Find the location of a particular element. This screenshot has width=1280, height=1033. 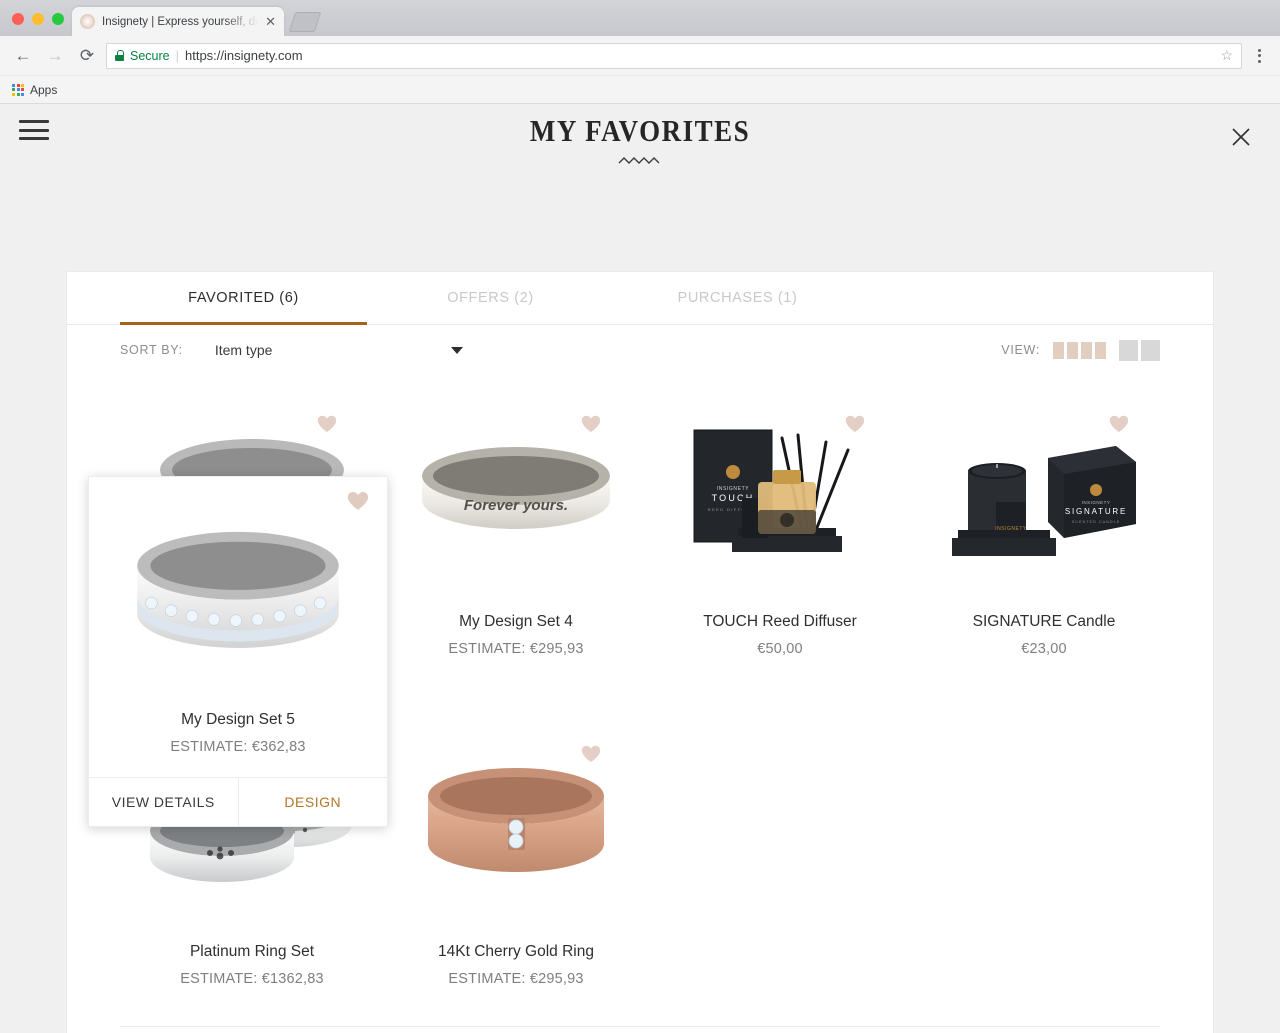

address-bar: Secure | https://insignety.com ☆ is located at coordinates (674, 55).